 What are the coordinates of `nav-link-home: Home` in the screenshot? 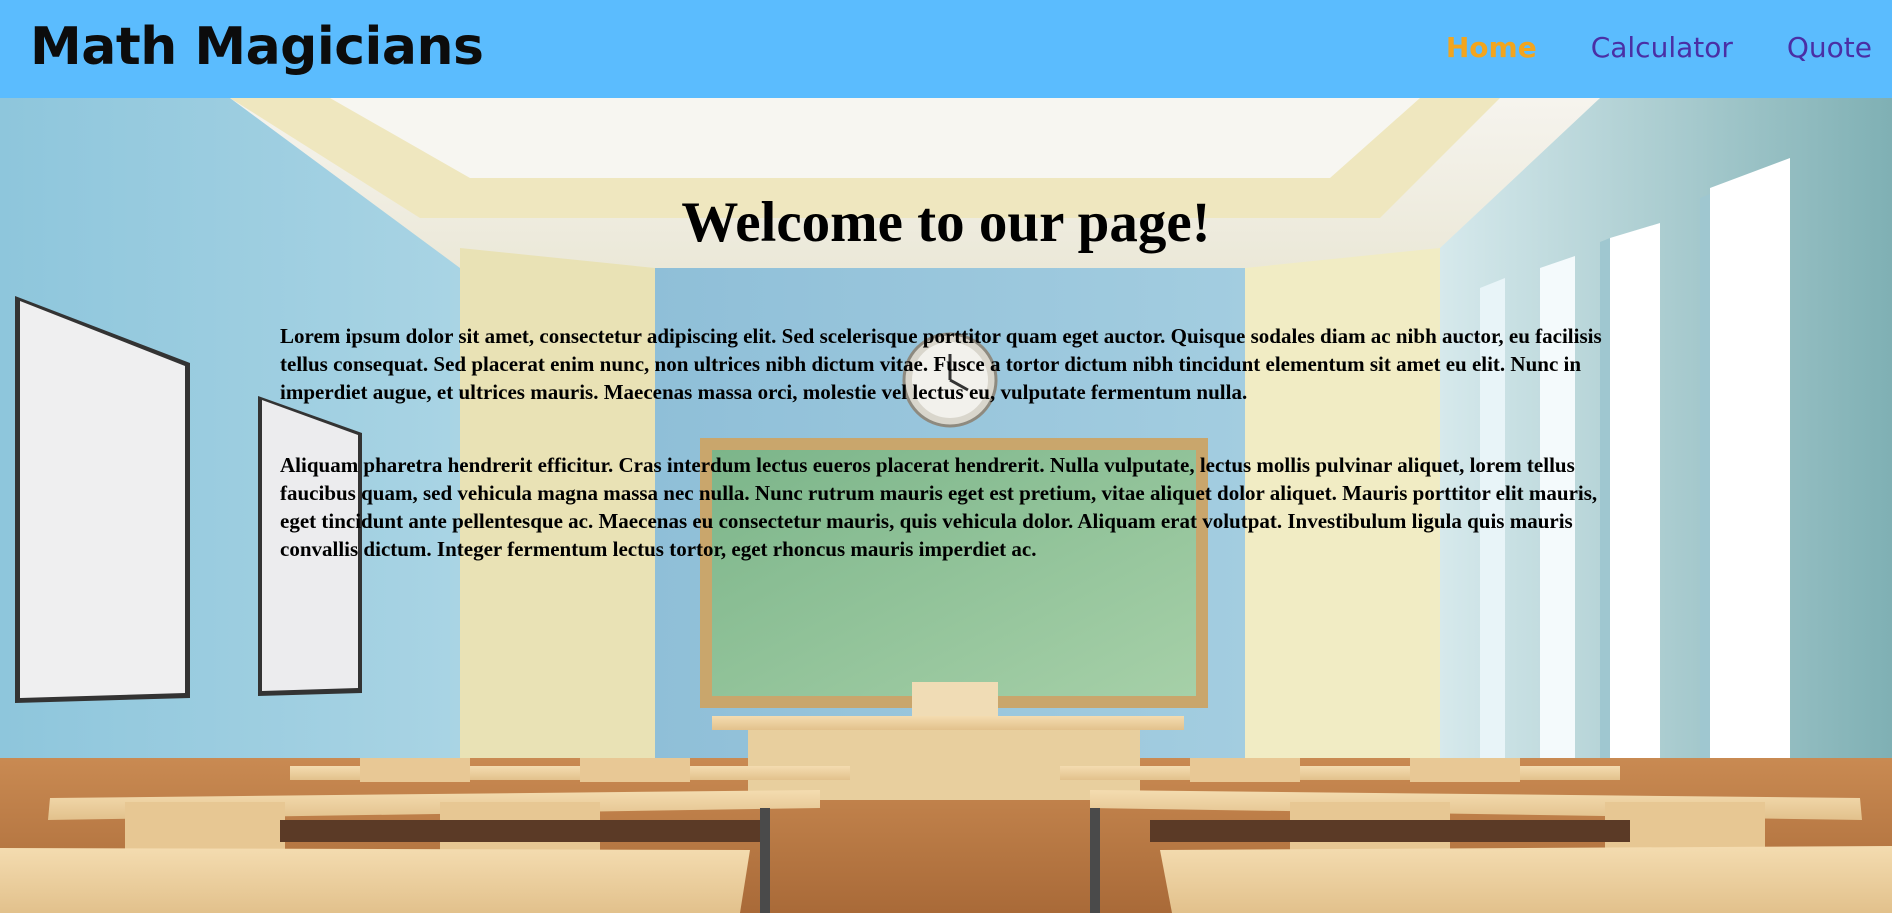 It's located at (1491, 48).